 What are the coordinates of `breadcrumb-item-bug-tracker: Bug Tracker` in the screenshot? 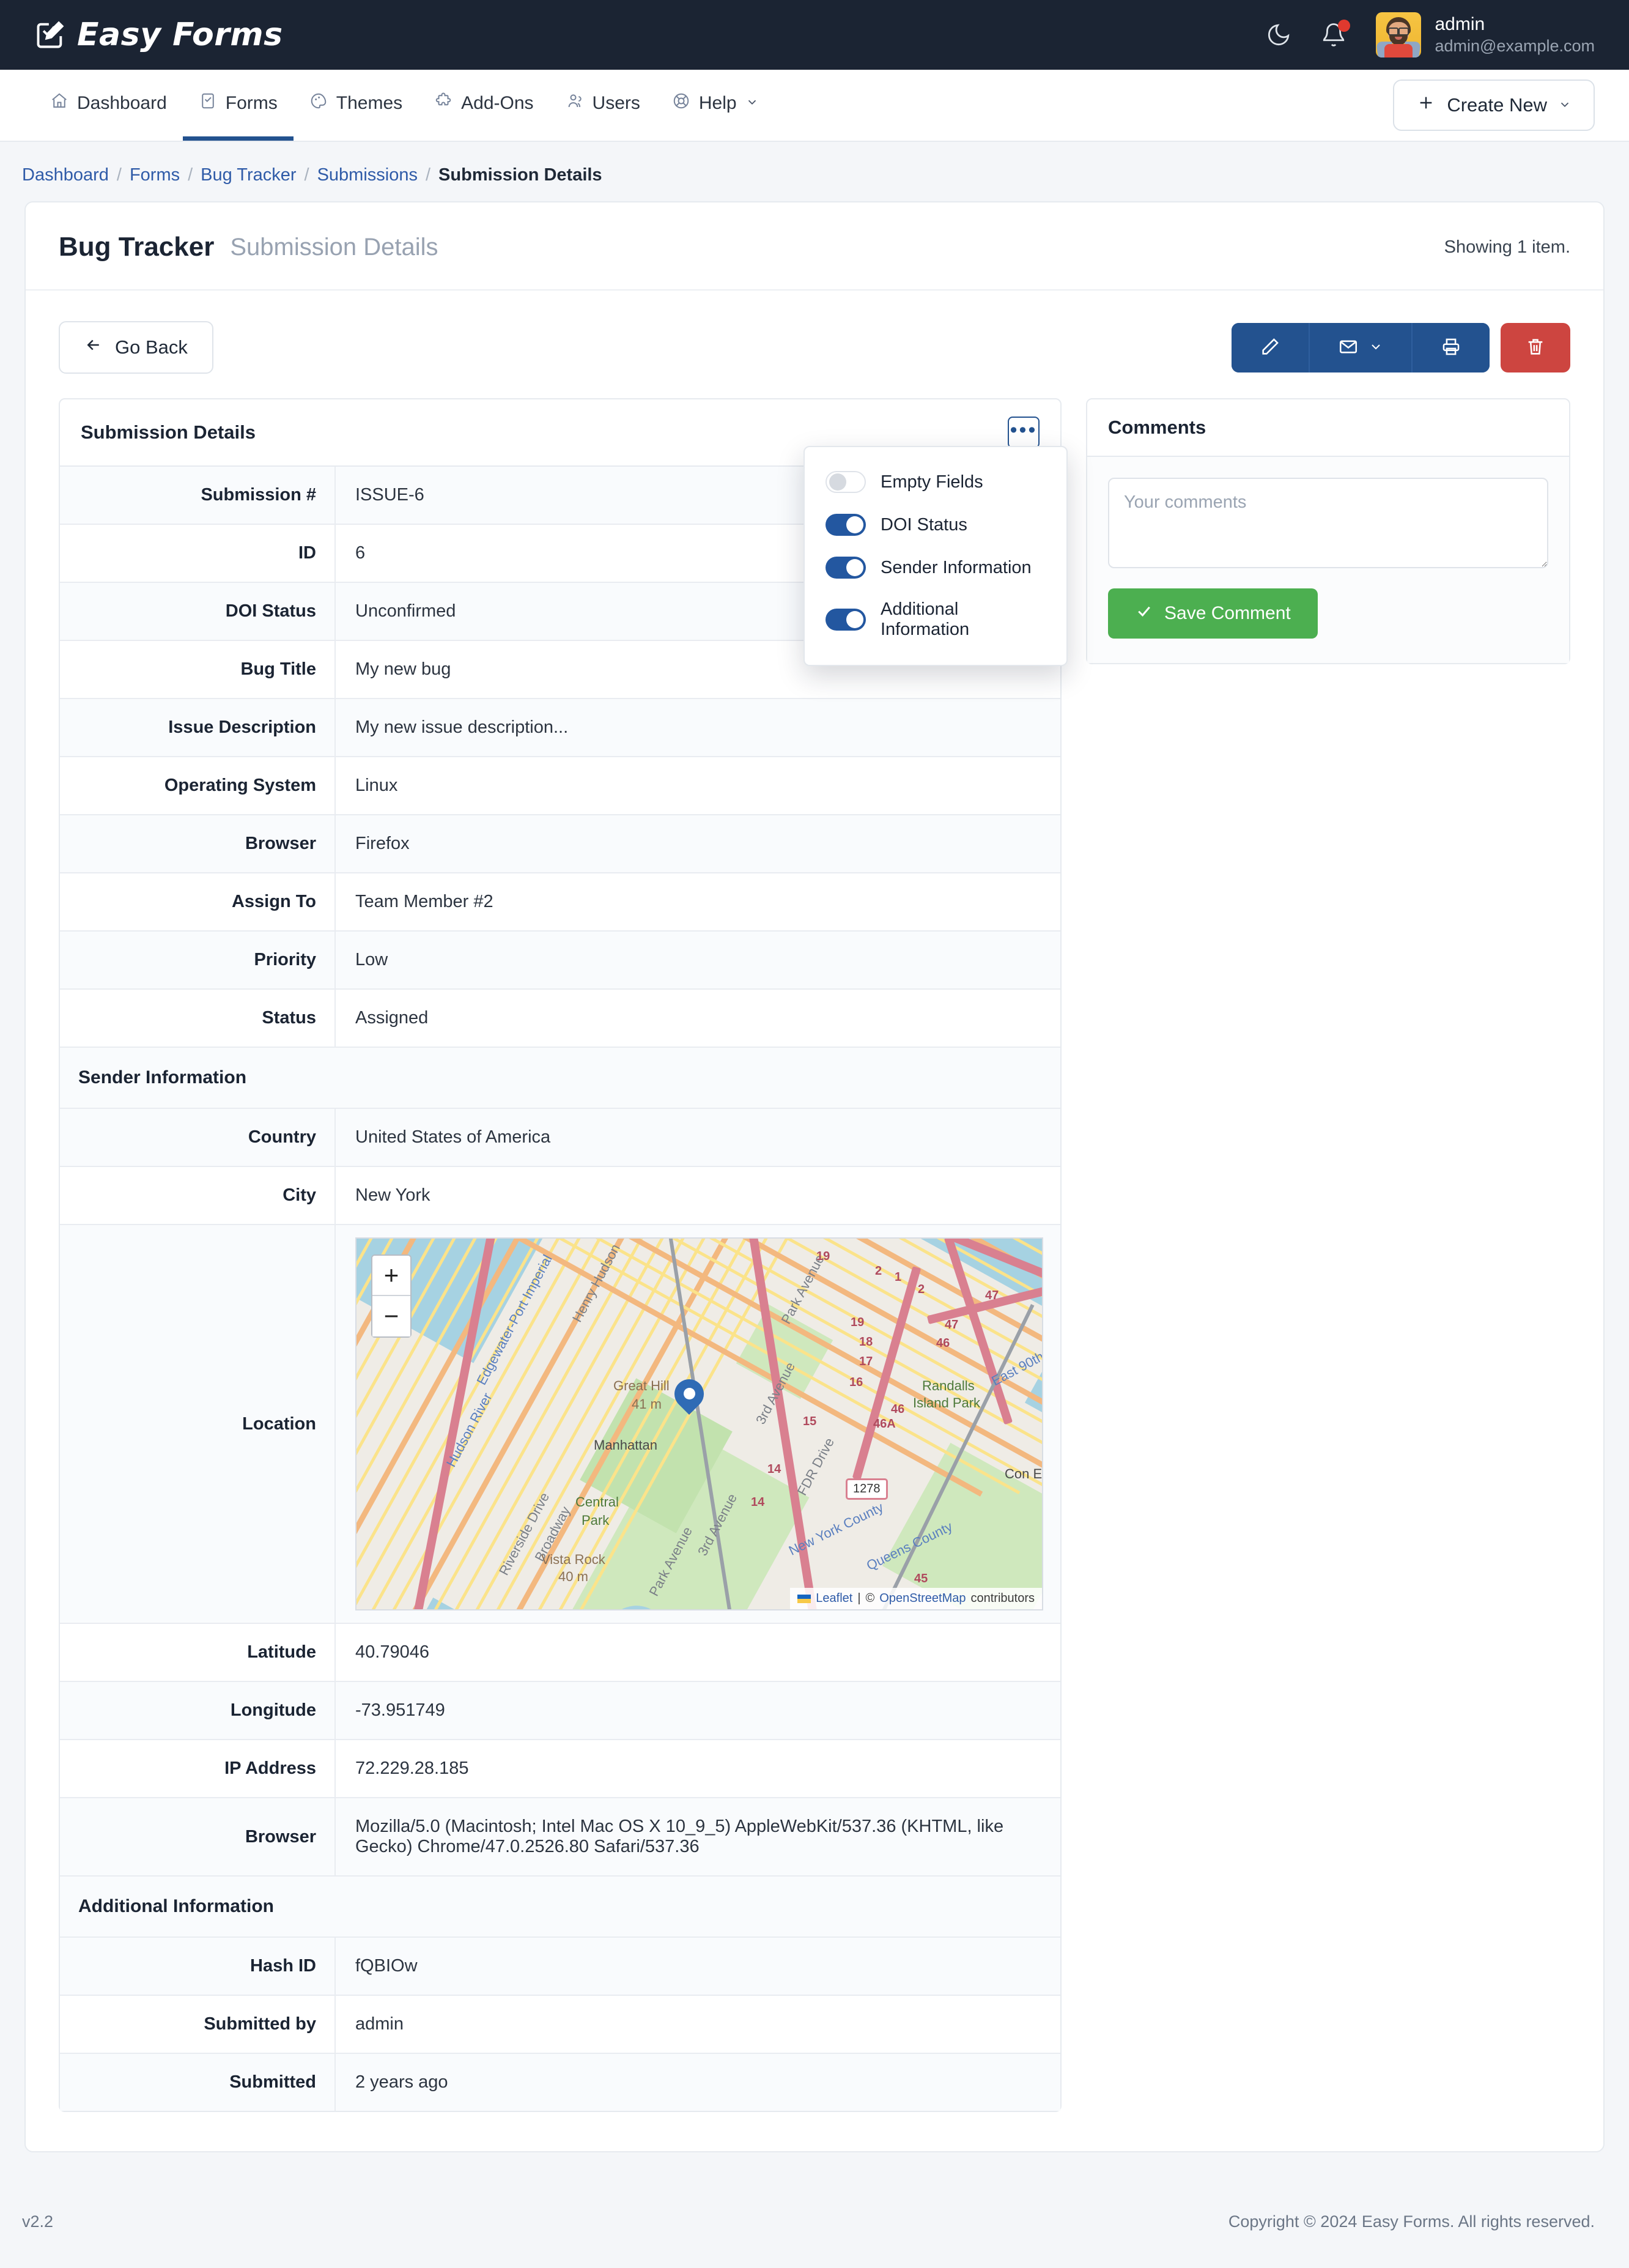 It's located at (249, 175).